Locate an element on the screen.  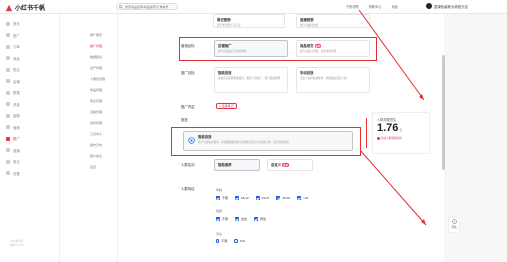
sidebar-item-label: 笔记 is located at coordinates (16, 162).